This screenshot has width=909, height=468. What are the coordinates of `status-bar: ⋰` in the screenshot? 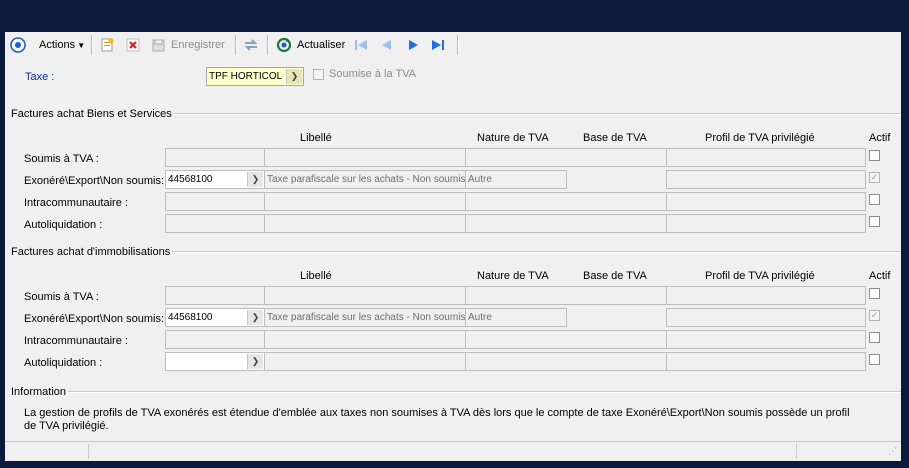 It's located at (453, 451).